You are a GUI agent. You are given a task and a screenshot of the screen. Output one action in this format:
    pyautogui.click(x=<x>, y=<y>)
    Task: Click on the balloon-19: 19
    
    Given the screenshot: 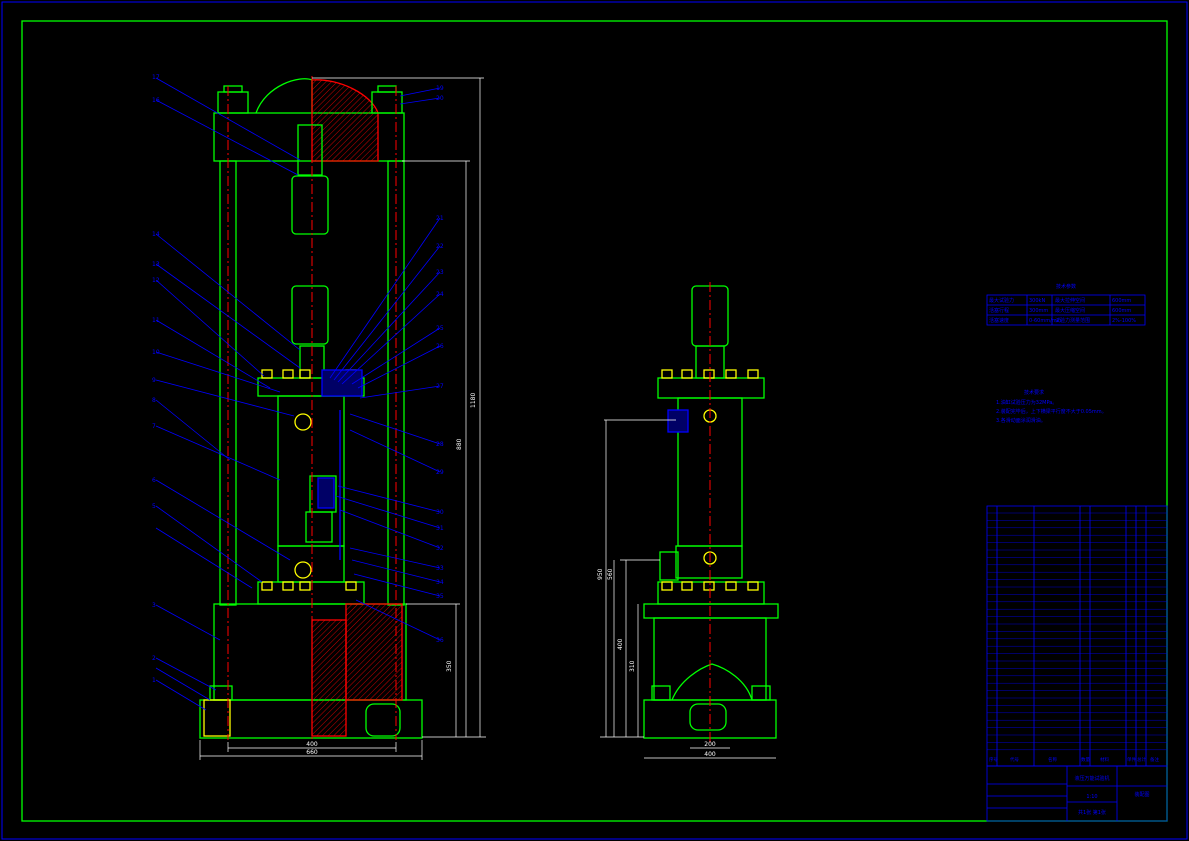 What is the action you would take?
    pyautogui.click(x=440, y=88)
    